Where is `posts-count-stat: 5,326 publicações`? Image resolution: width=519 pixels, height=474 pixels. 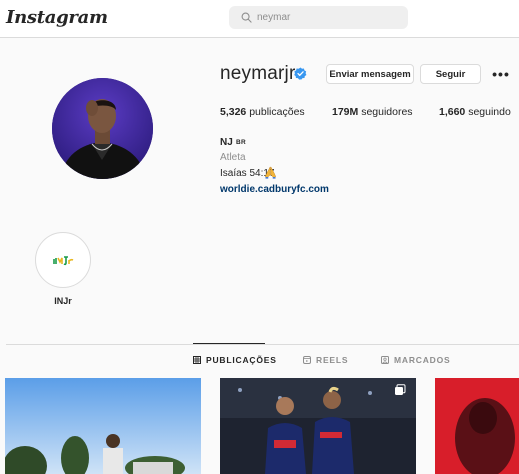 posts-count-stat: 5,326 publicações is located at coordinates (262, 112).